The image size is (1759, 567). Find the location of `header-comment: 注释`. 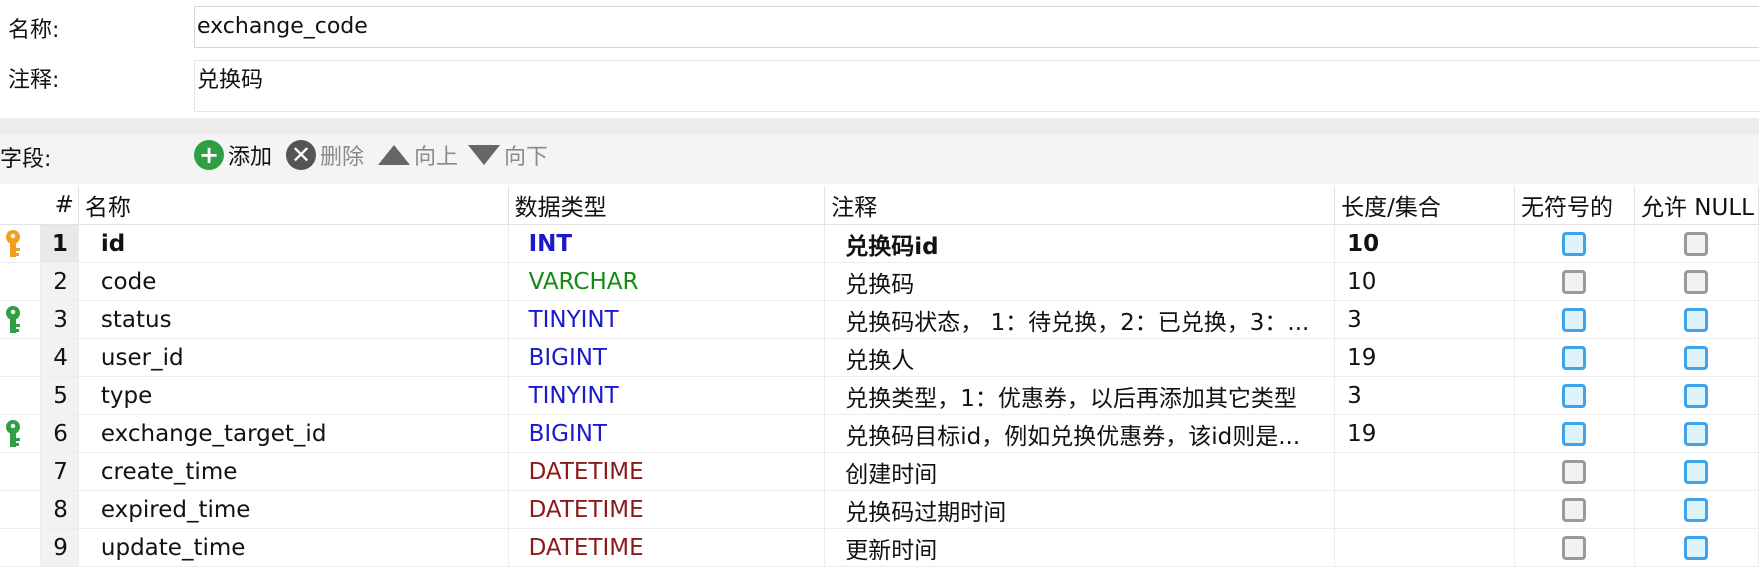

header-comment: 注释 is located at coordinates (1080, 205).